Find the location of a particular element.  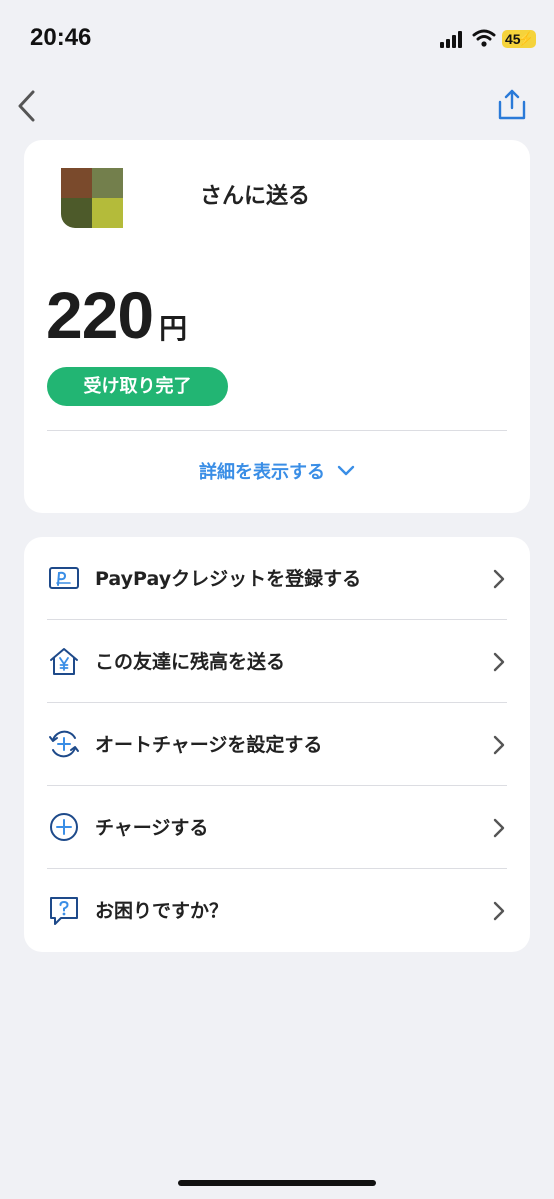

amount-value: 220 is located at coordinates (100, 315).